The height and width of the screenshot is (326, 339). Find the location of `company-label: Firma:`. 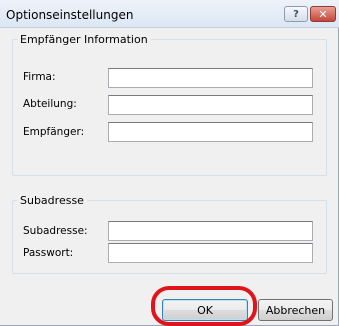

company-label: Firma: is located at coordinates (39, 77).